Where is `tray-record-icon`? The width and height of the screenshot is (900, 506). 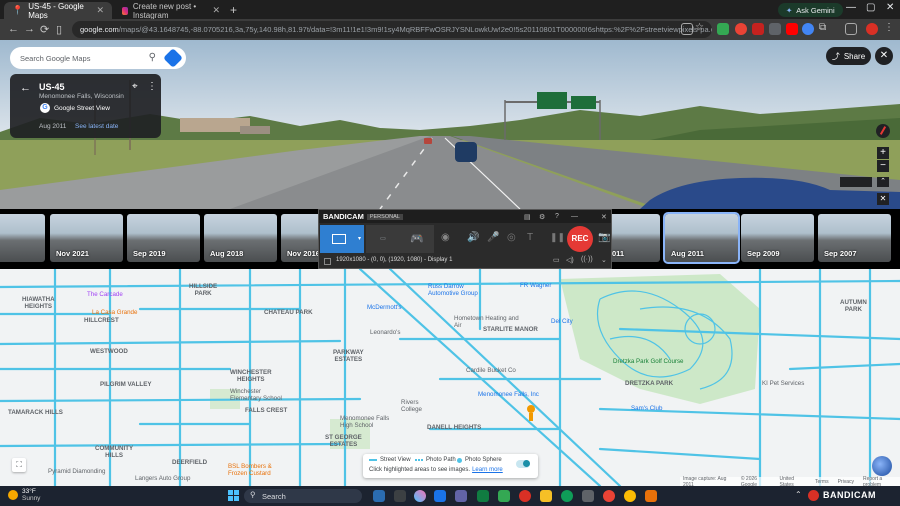
tray-record-icon is located at coordinates (813, 495).